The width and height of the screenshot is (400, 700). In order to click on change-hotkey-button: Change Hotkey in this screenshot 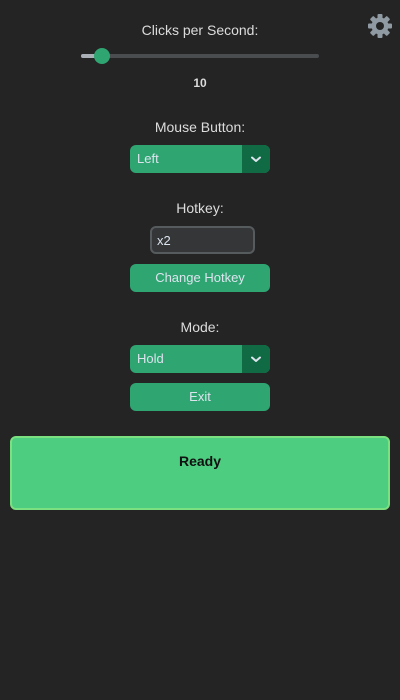, I will do `click(200, 278)`.